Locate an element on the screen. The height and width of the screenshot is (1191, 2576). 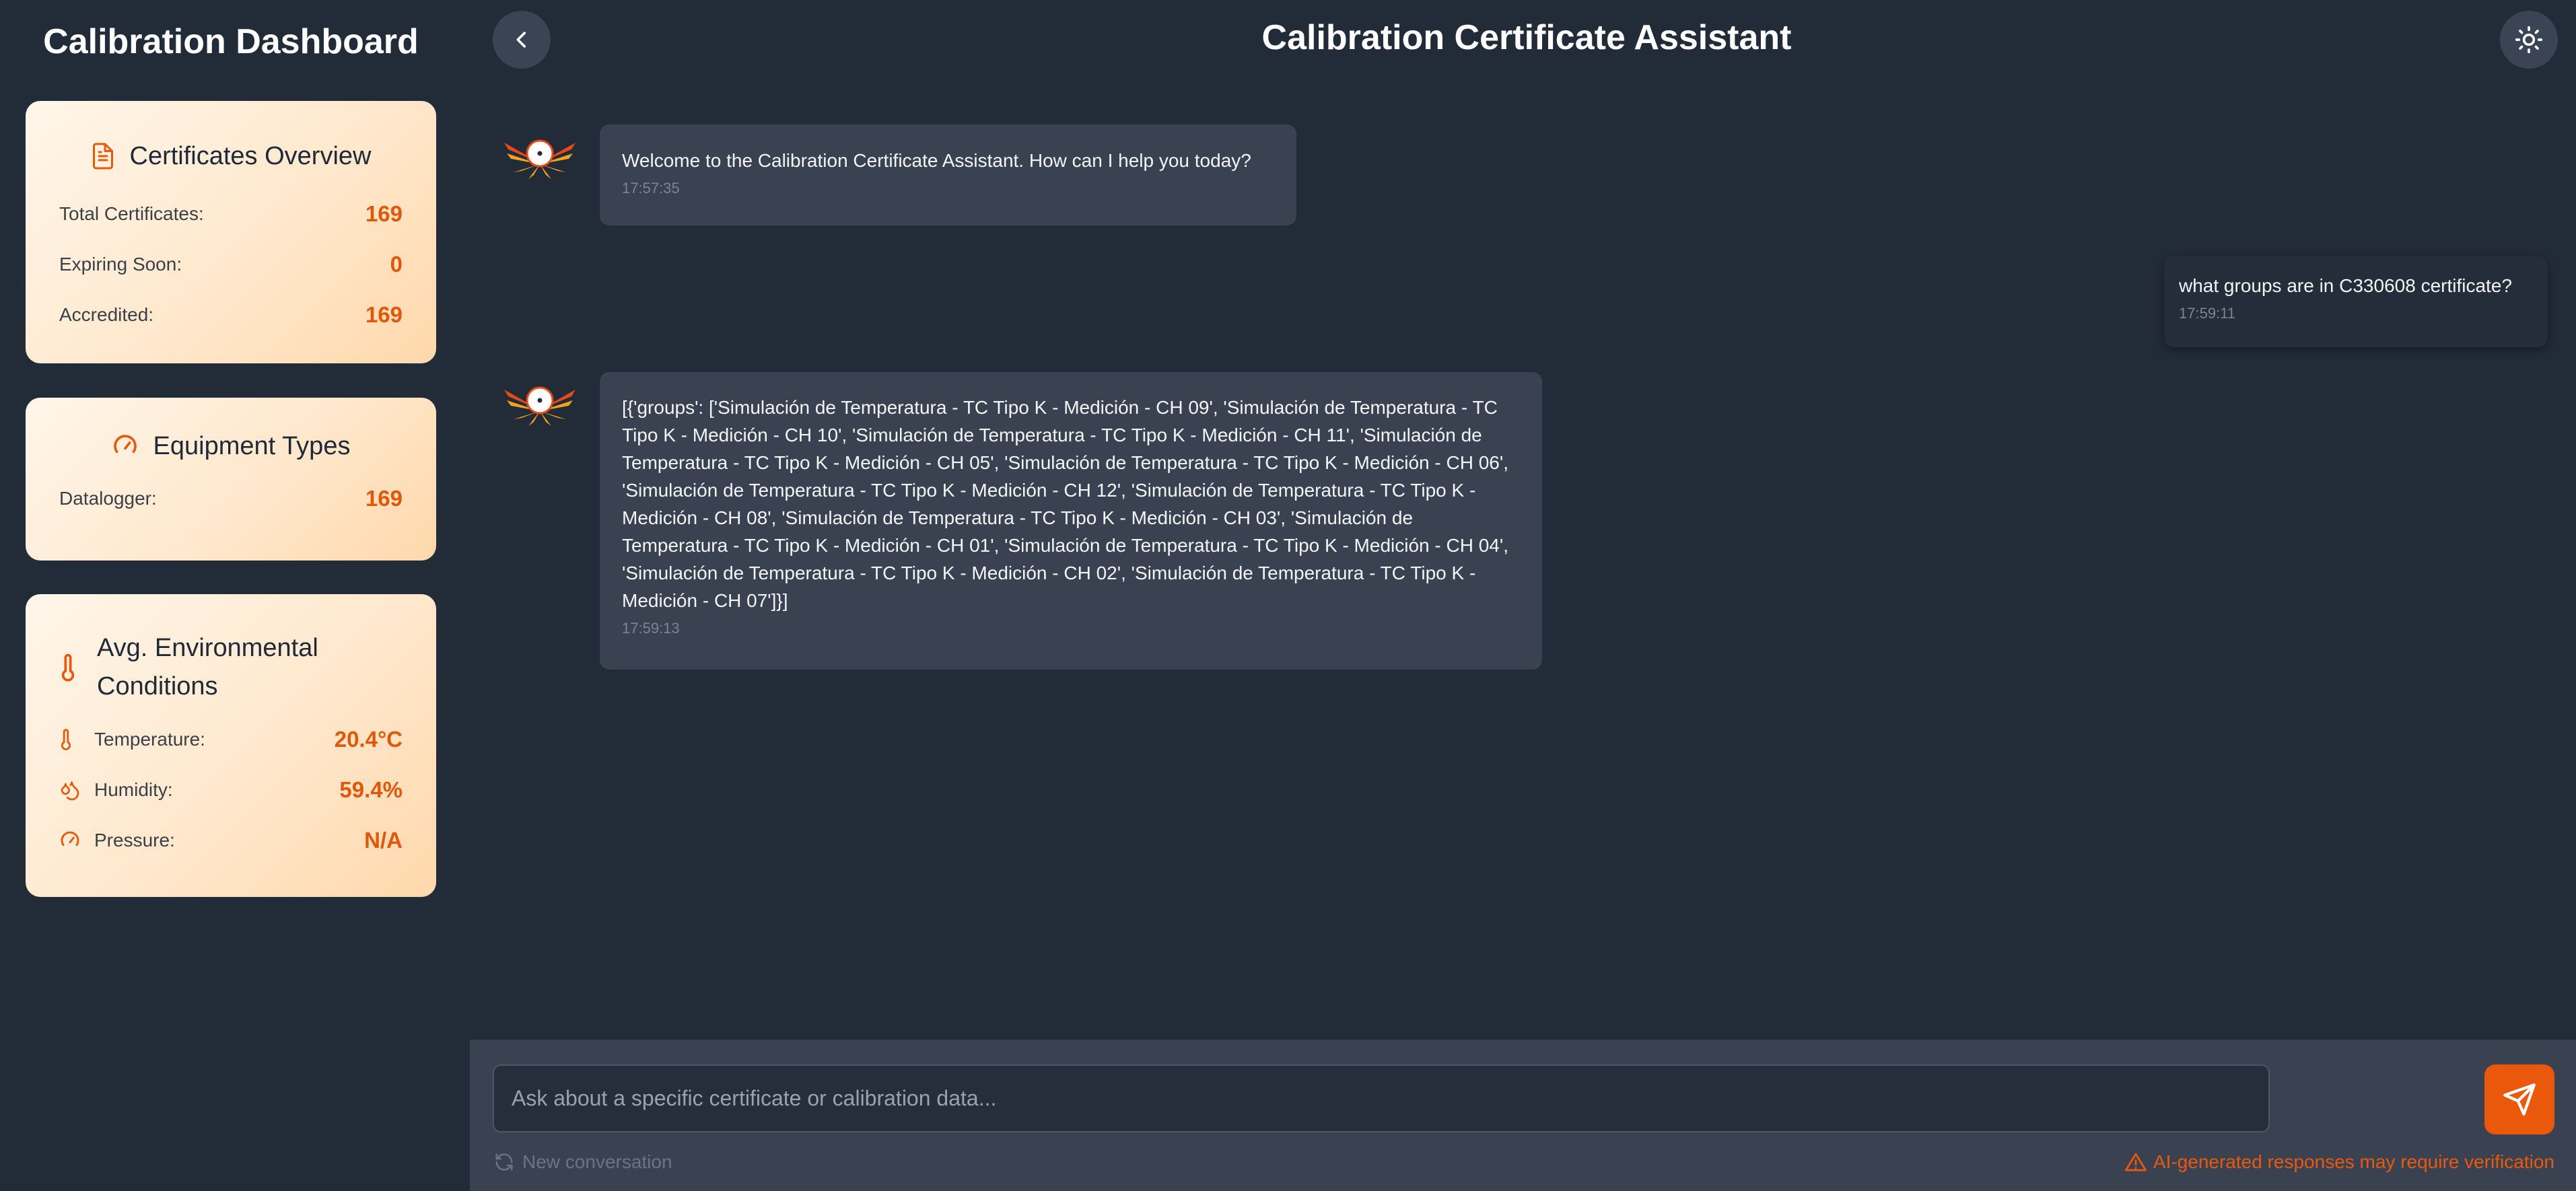
stat-value: 20.4°C is located at coordinates (368, 739).